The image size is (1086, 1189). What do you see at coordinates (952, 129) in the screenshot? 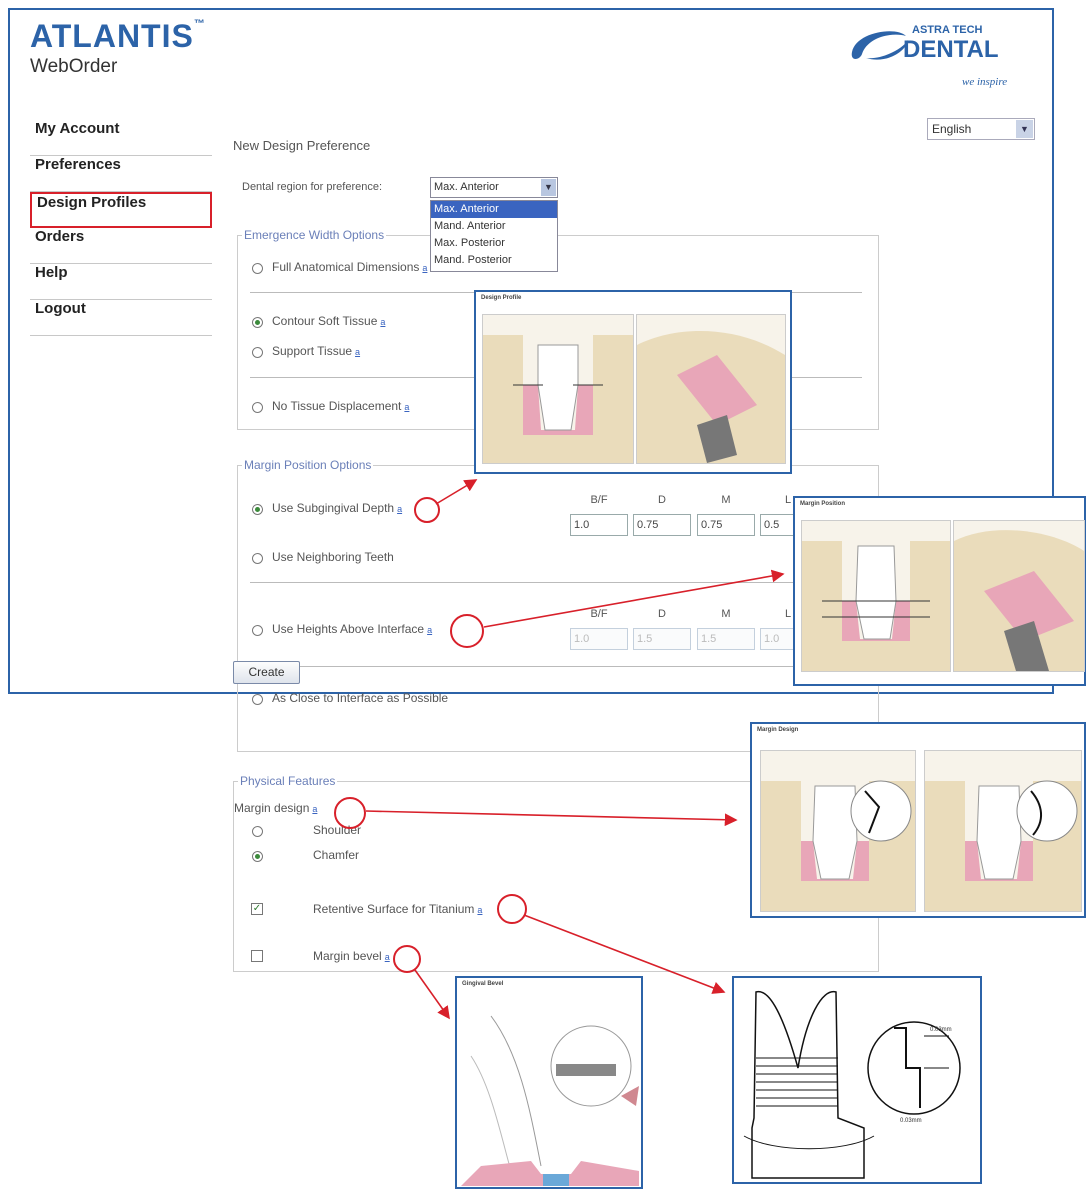
I see `language-value: English` at bounding box center [952, 129].